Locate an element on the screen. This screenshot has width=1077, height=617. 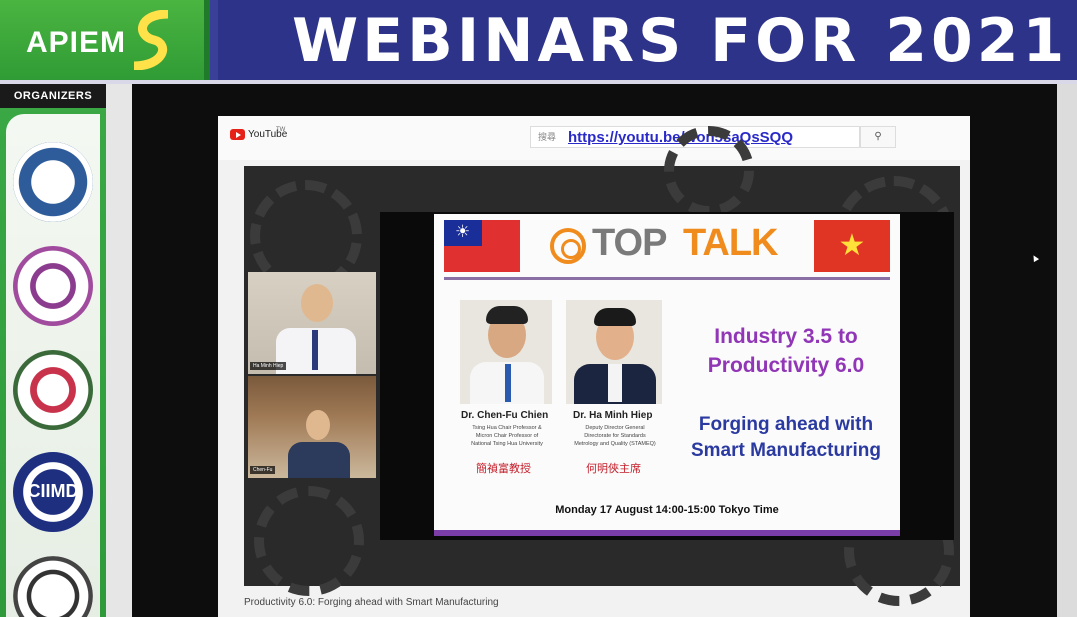
talk-title: Industry 3.5 to Productivity 6.0 is located at coordinates (786, 351).